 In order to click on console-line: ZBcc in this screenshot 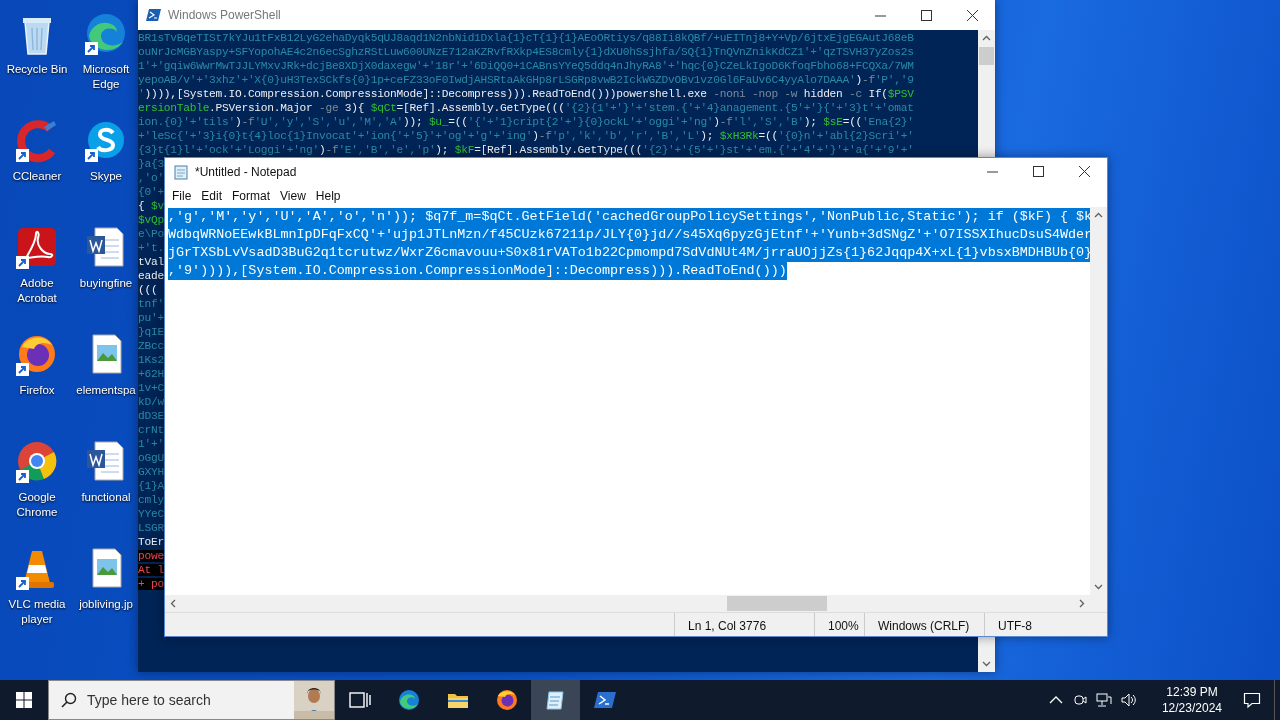, I will do `click(151, 346)`.